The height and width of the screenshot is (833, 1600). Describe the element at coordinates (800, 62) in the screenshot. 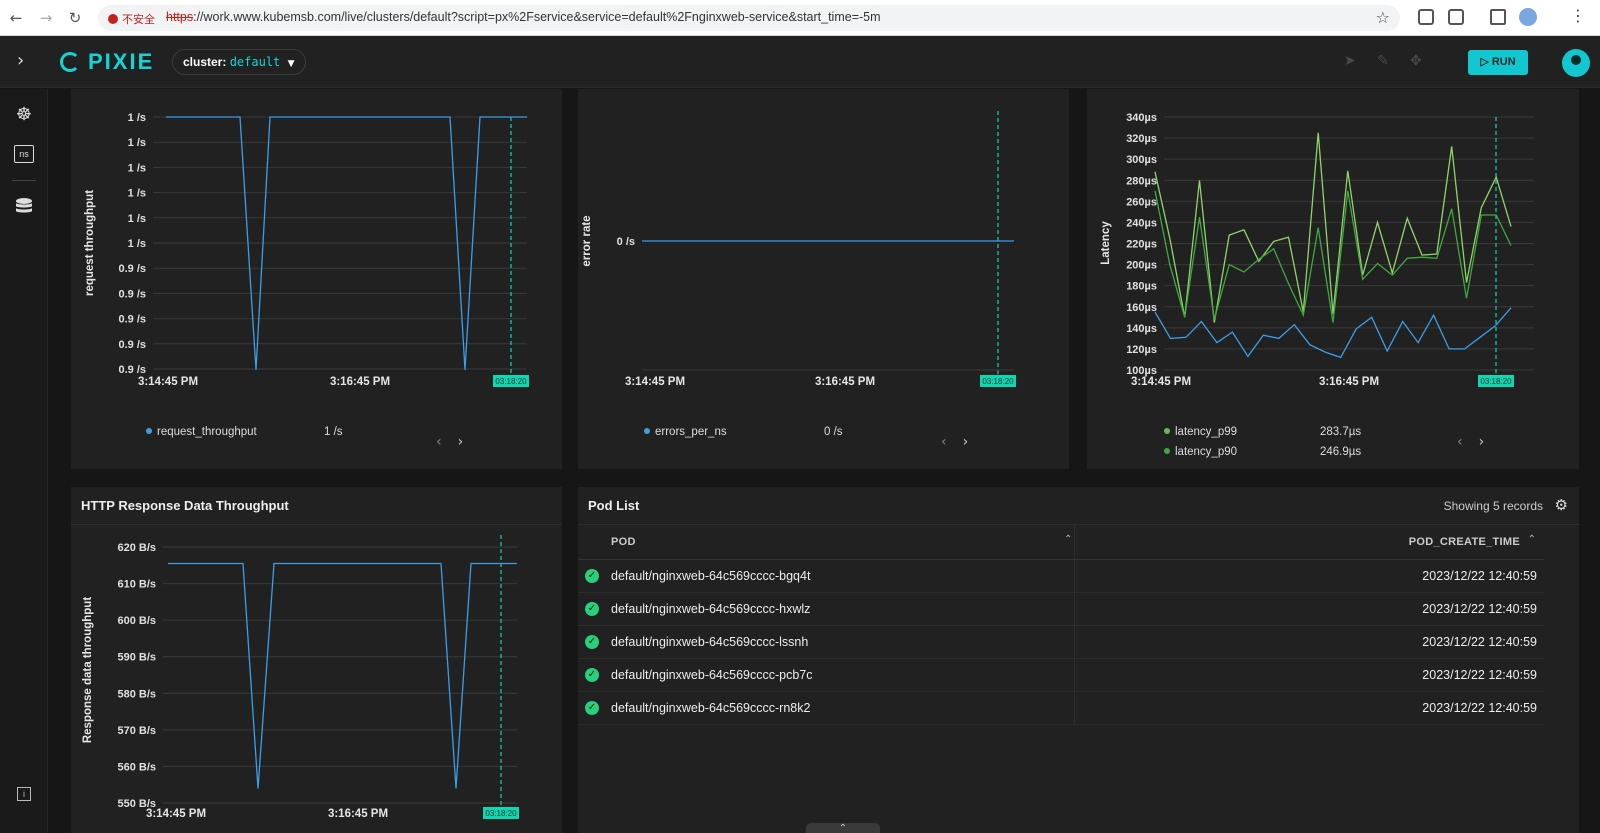

I see `app-topbar: › PIXIE cluster: default ▼ ➤ ✎ ✥ ▷ RUN` at that location.